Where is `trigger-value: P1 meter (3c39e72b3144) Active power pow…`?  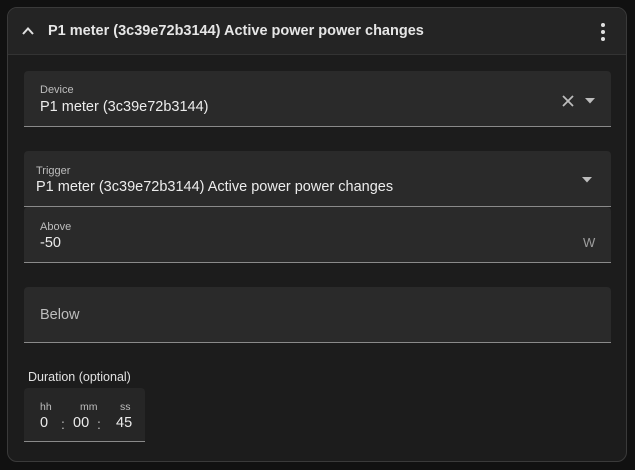 trigger-value: P1 meter (3c39e72b3144) Active power pow… is located at coordinates (215, 187).